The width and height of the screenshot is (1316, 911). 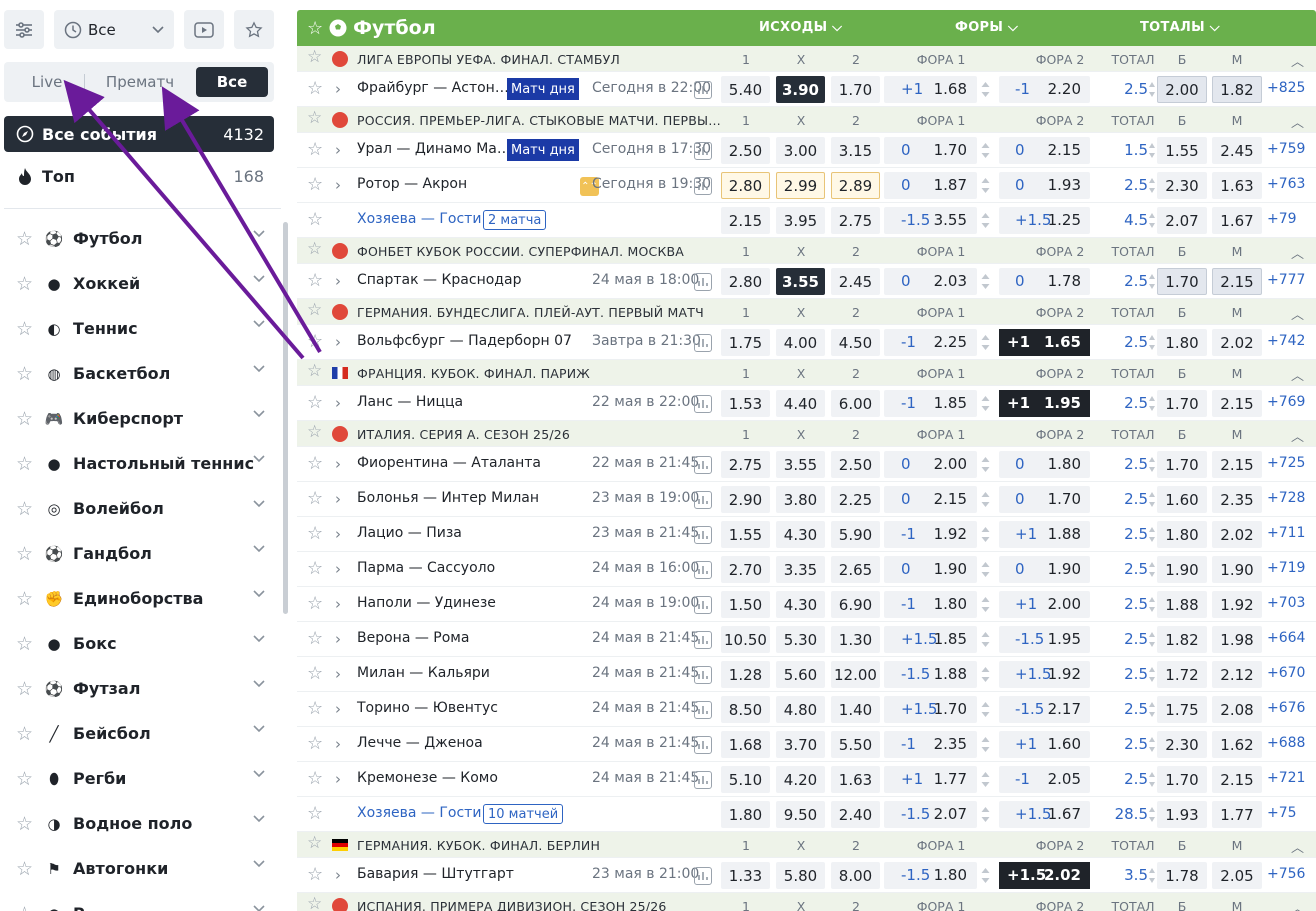 What do you see at coordinates (855, 569) in the screenshot?
I see `odds-button: 2.65` at bounding box center [855, 569].